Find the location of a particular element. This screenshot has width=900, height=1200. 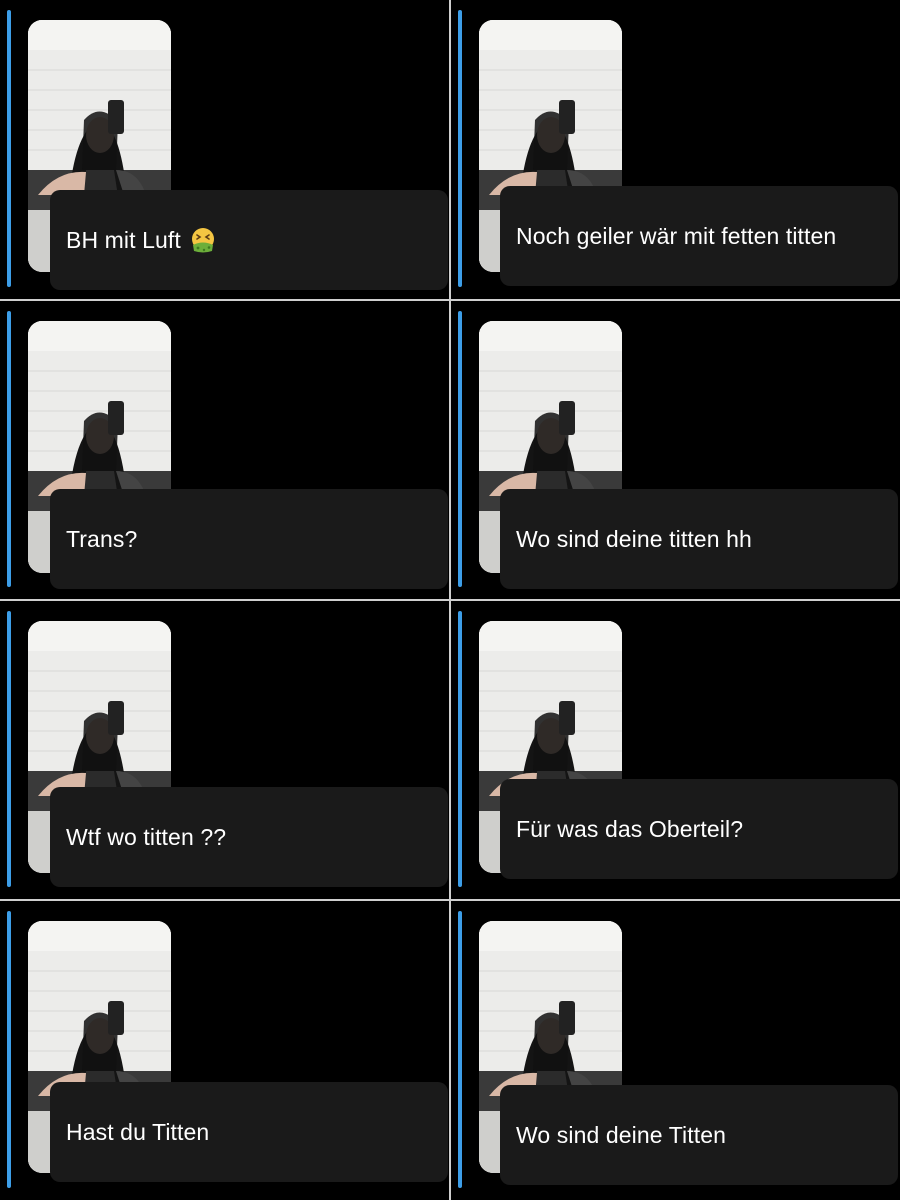

reply-text: Wo sind deine Titten is located at coordinates (621, 1134).